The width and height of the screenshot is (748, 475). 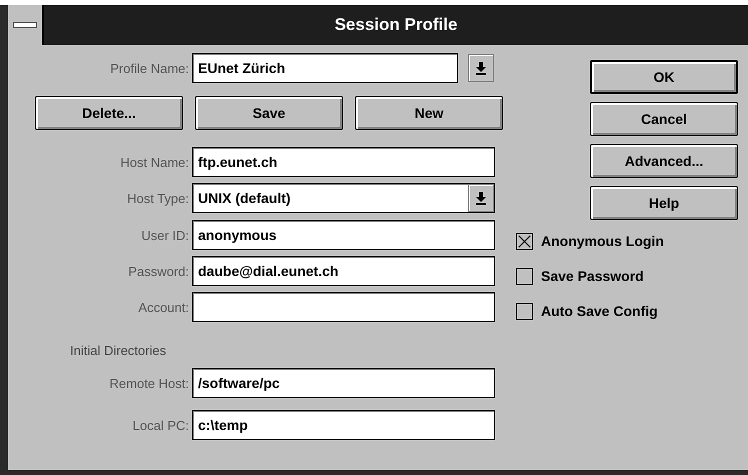 I want to click on checkbox-label: Anonymous Login, so click(x=602, y=241).